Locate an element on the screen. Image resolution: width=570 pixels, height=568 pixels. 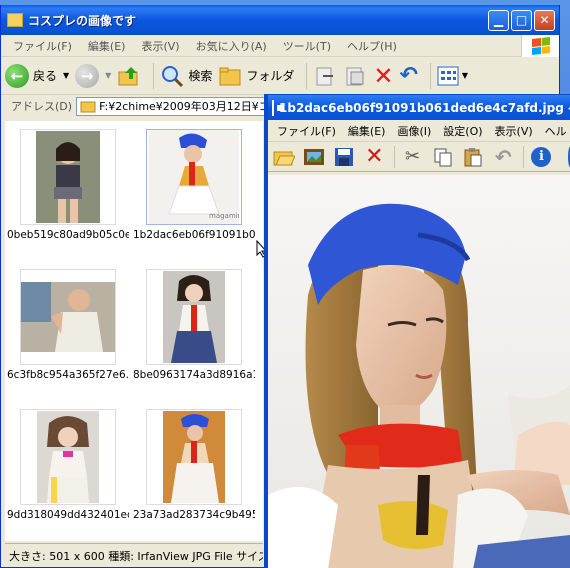
thumbnail-image: magamirx2 is located at coordinates (194, 177).